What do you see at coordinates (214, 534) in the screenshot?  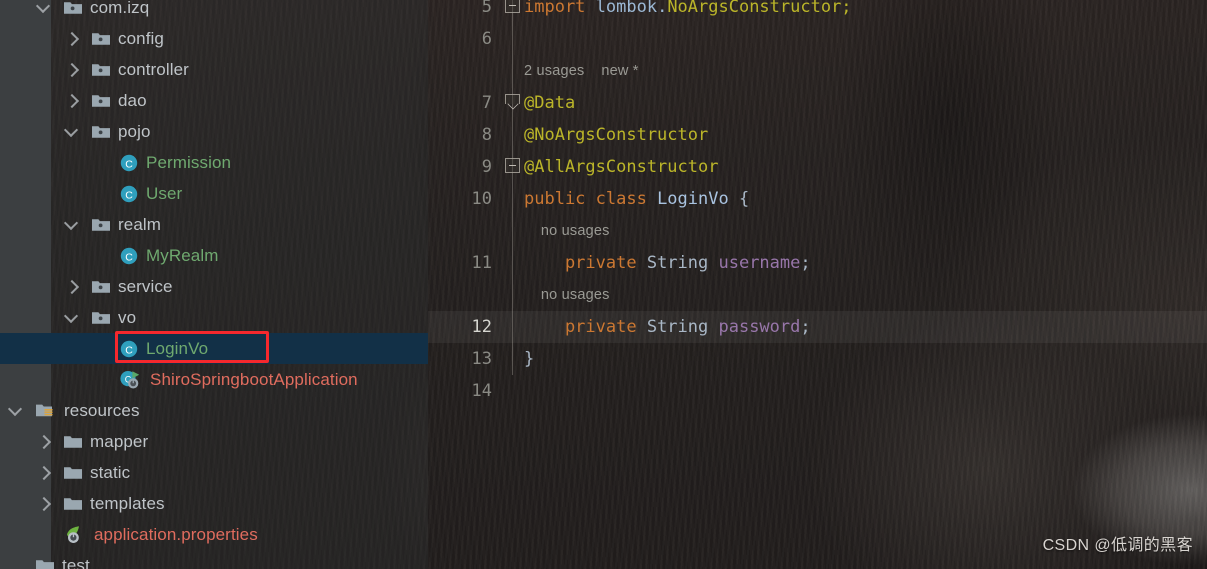 I see `tree-item-application-properties: application.properties` at bounding box center [214, 534].